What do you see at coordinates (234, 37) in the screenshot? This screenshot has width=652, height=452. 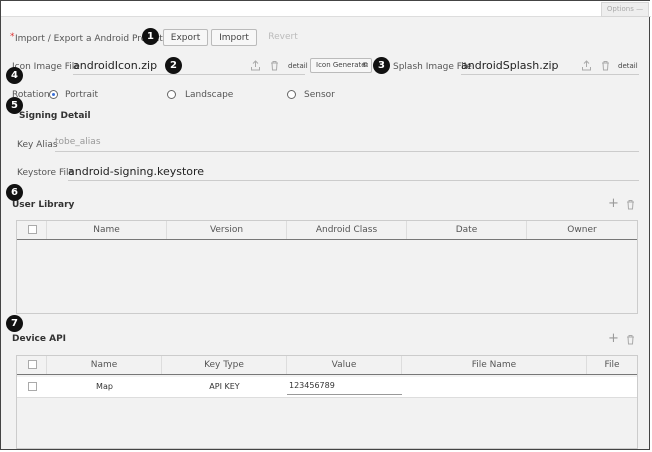 I see `import-button: Import` at bounding box center [234, 37].